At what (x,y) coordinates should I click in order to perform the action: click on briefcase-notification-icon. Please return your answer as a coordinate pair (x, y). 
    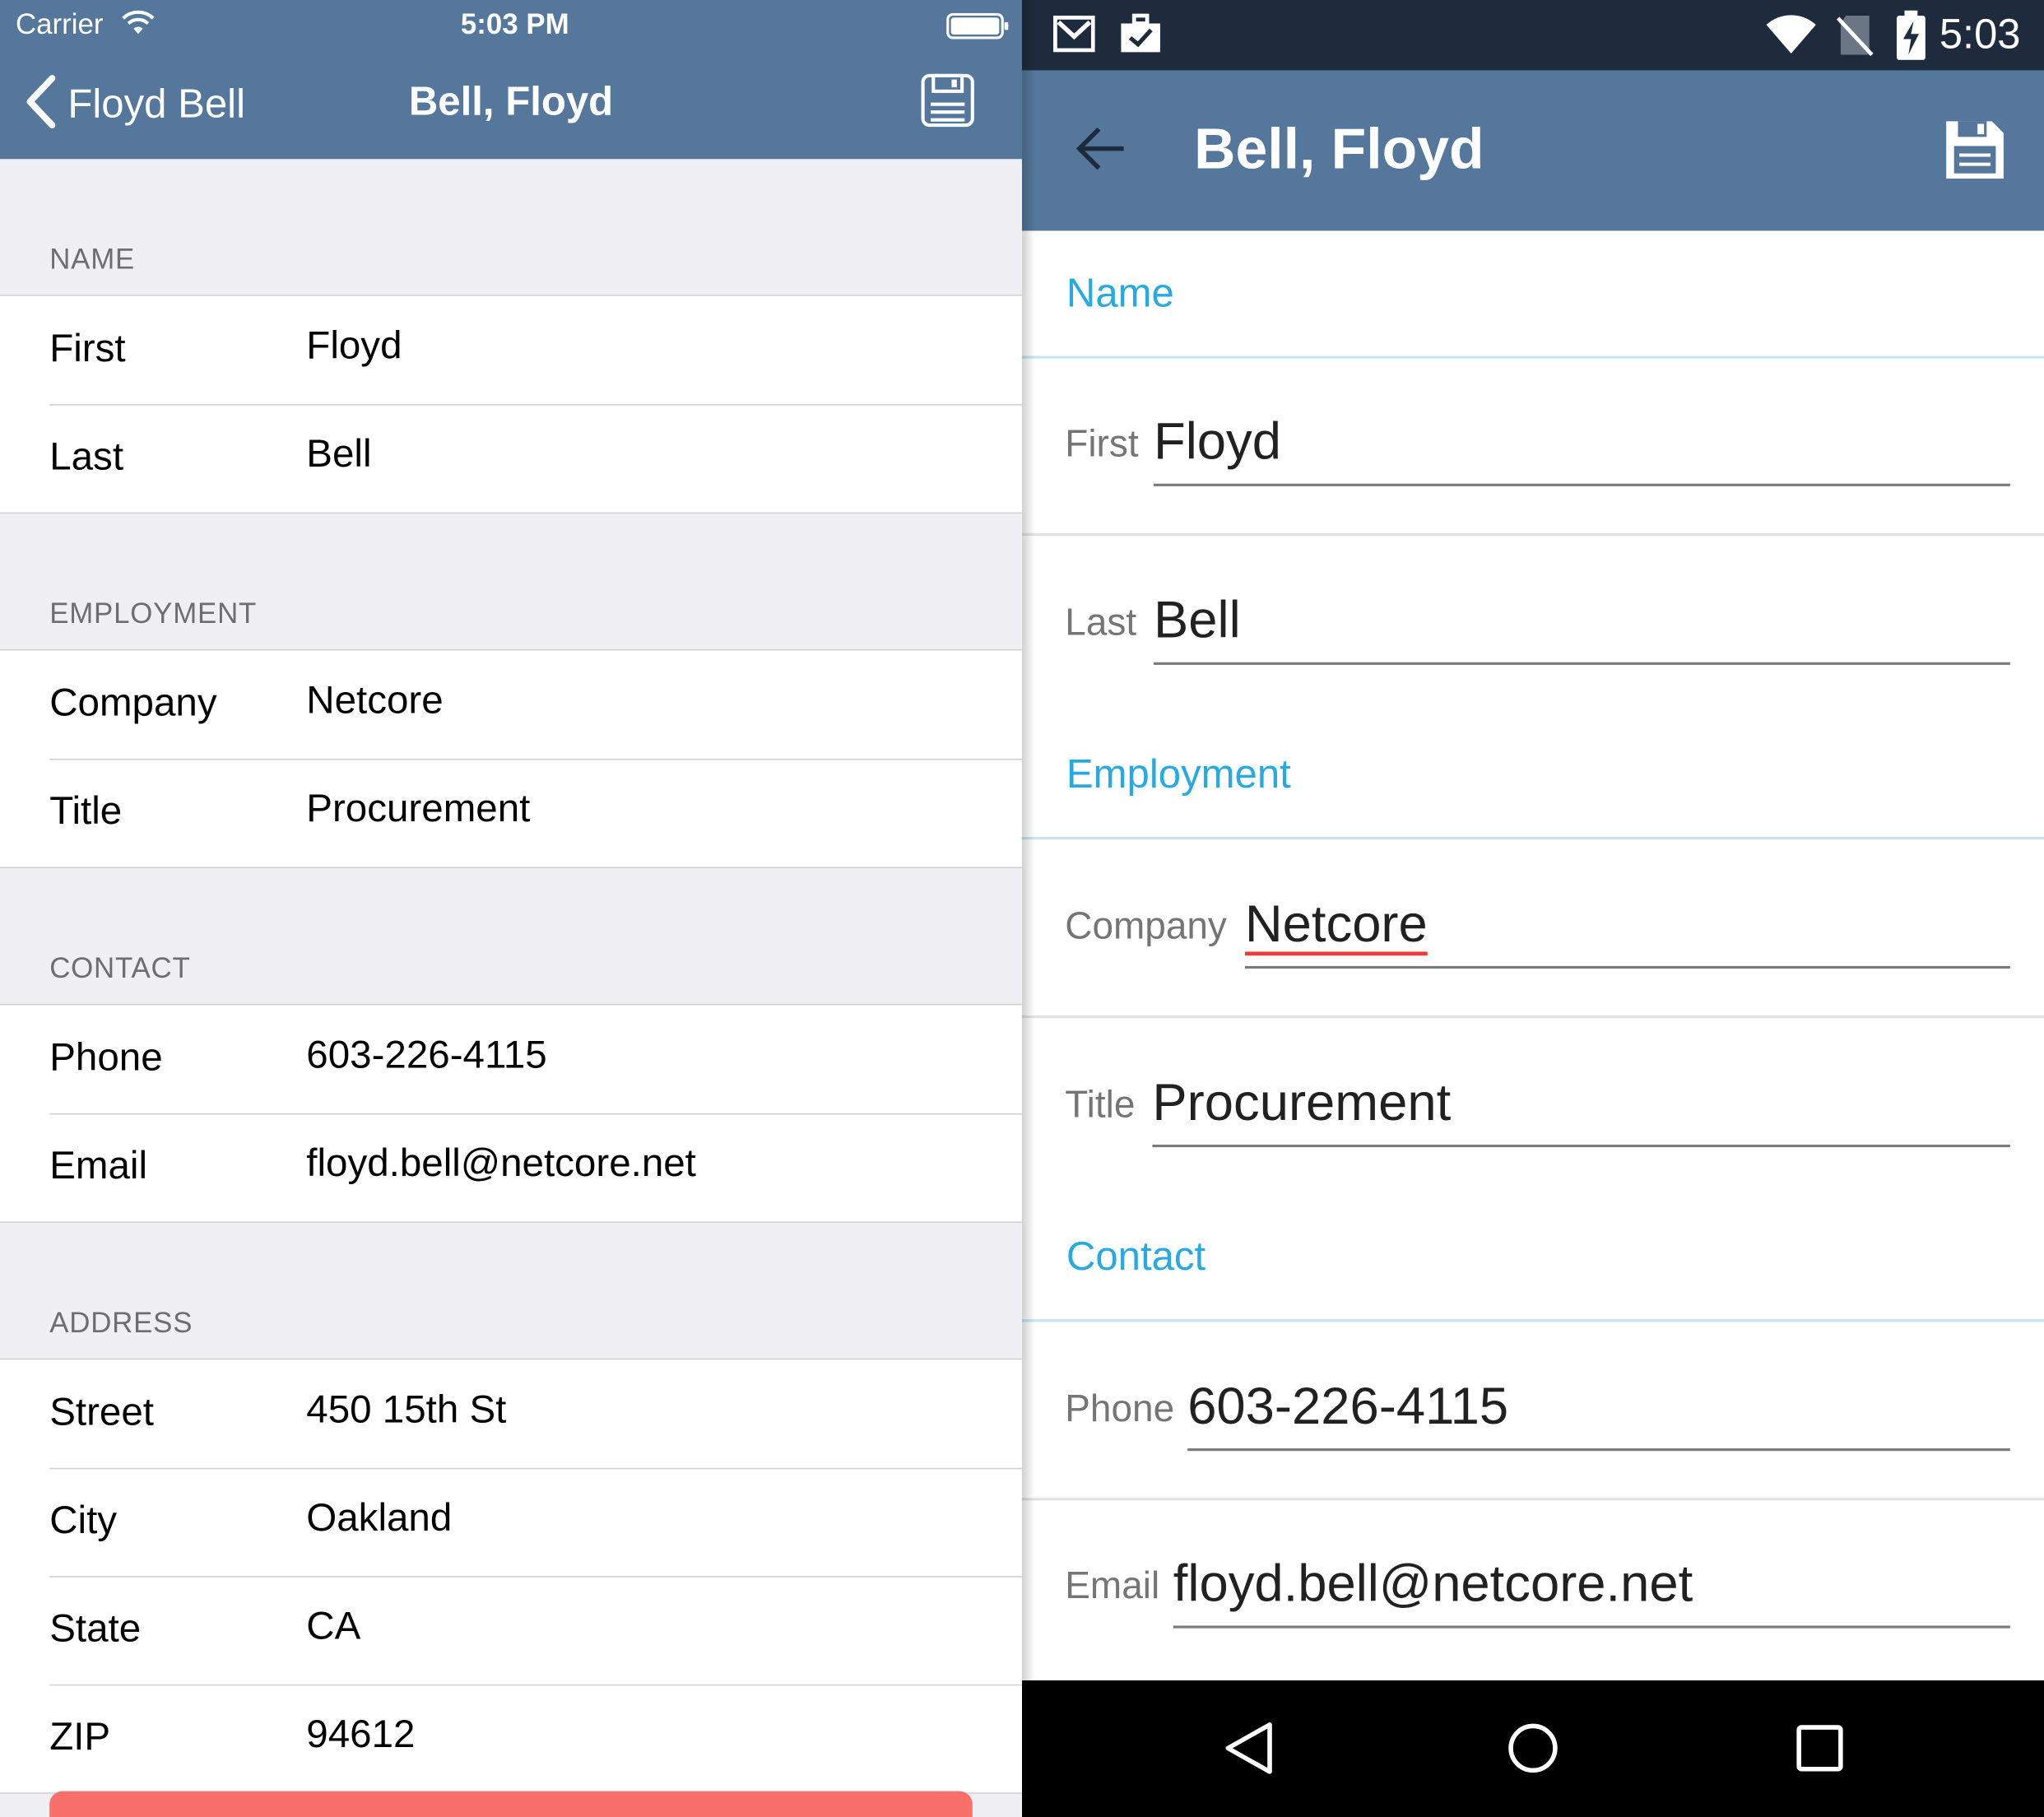
    Looking at the image, I should click on (1140, 37).